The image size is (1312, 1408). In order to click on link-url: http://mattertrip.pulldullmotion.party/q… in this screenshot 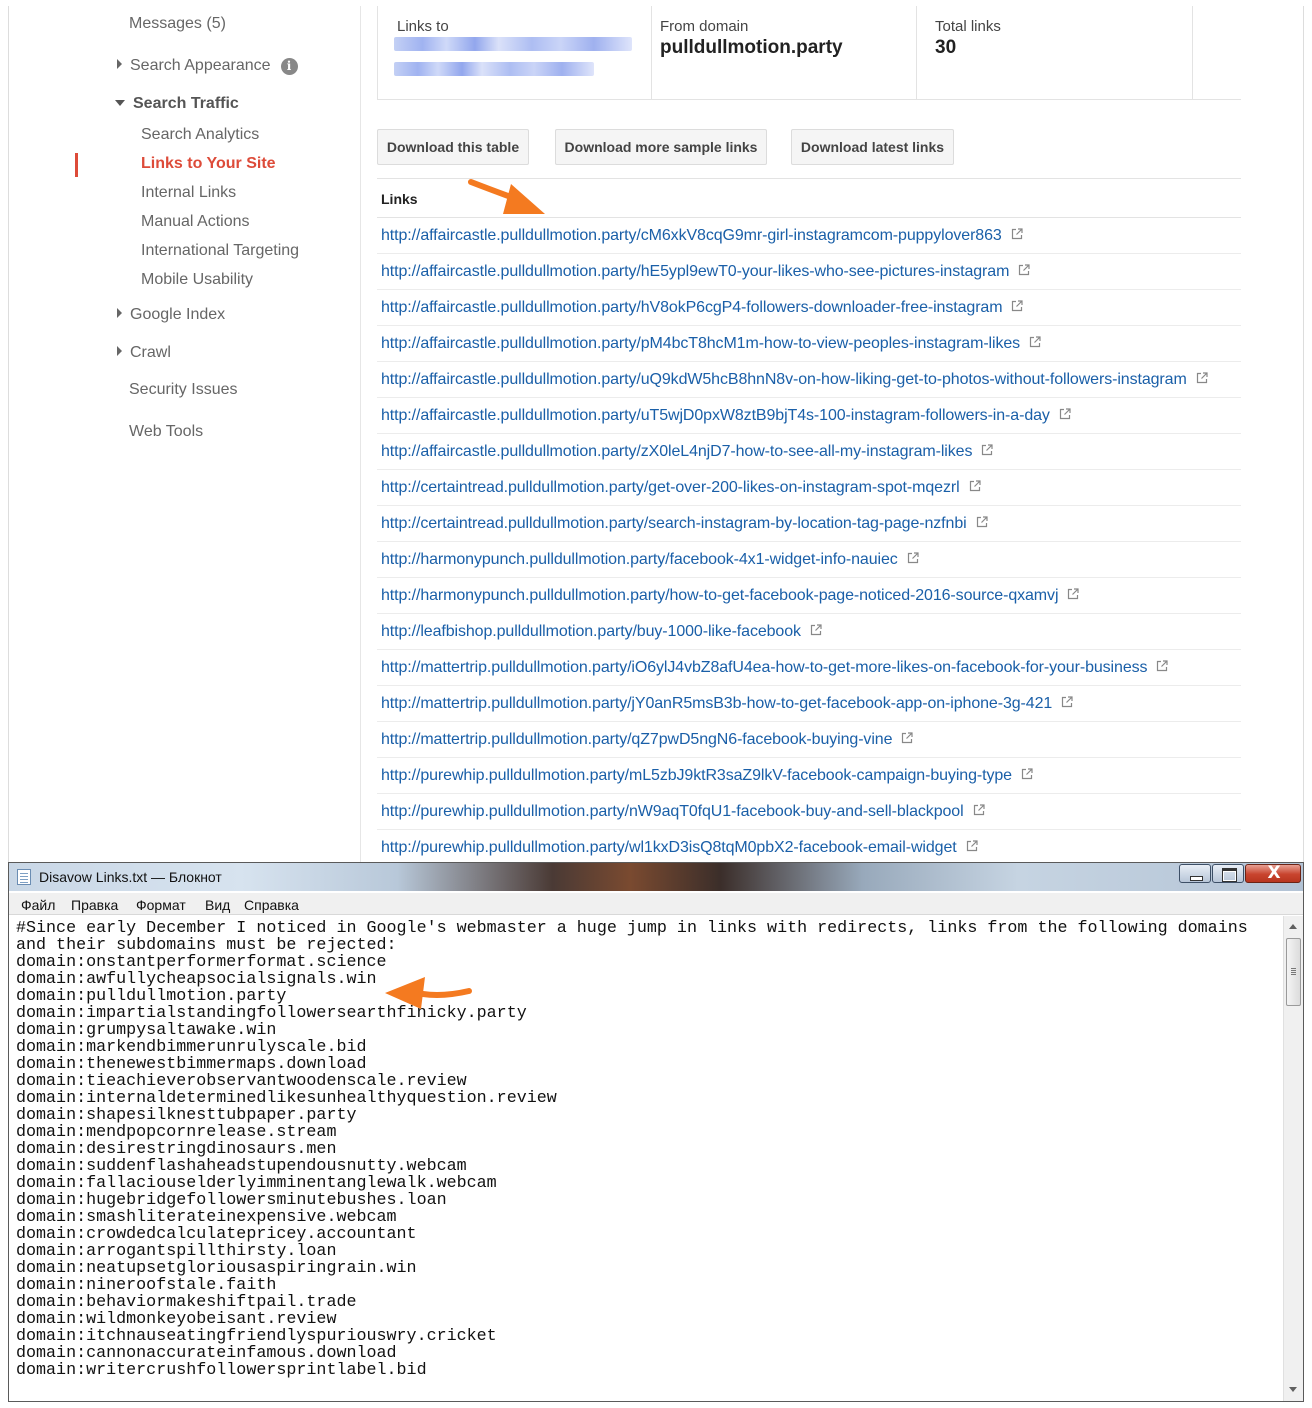, I will do `click(647, 740)`.